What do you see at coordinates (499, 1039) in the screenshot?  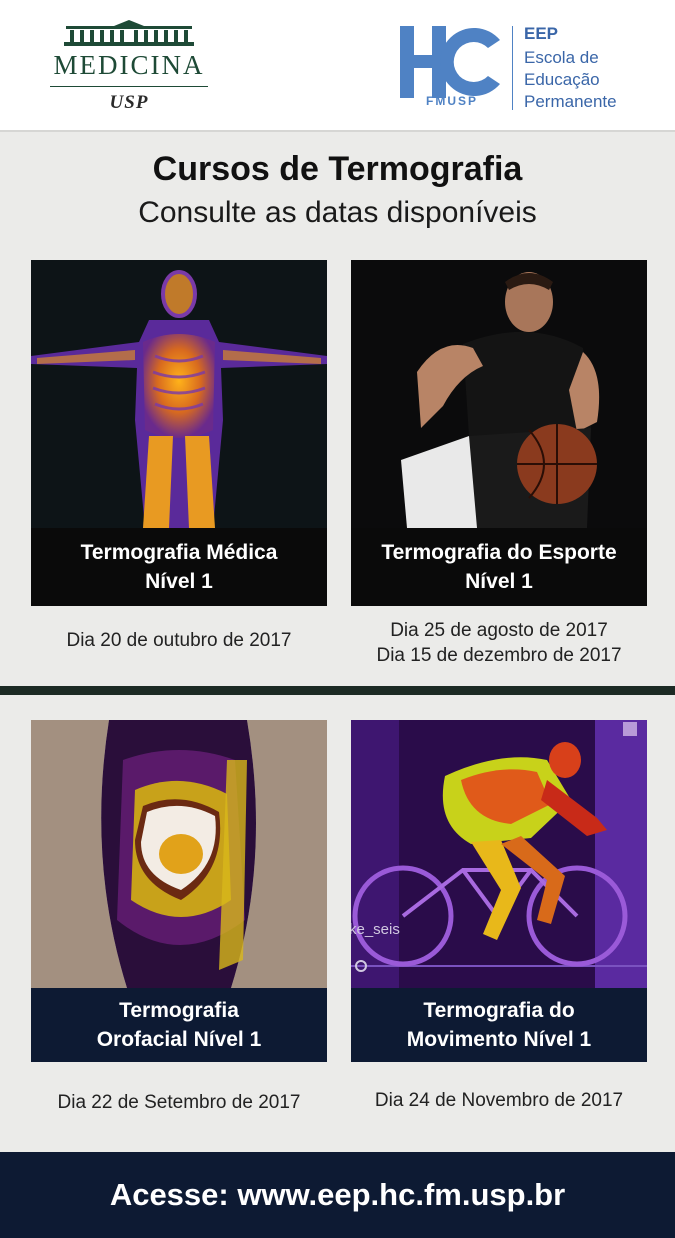 I see `course-title-line-2: Movimento Nível 1` at bounding box center [499, 1039].